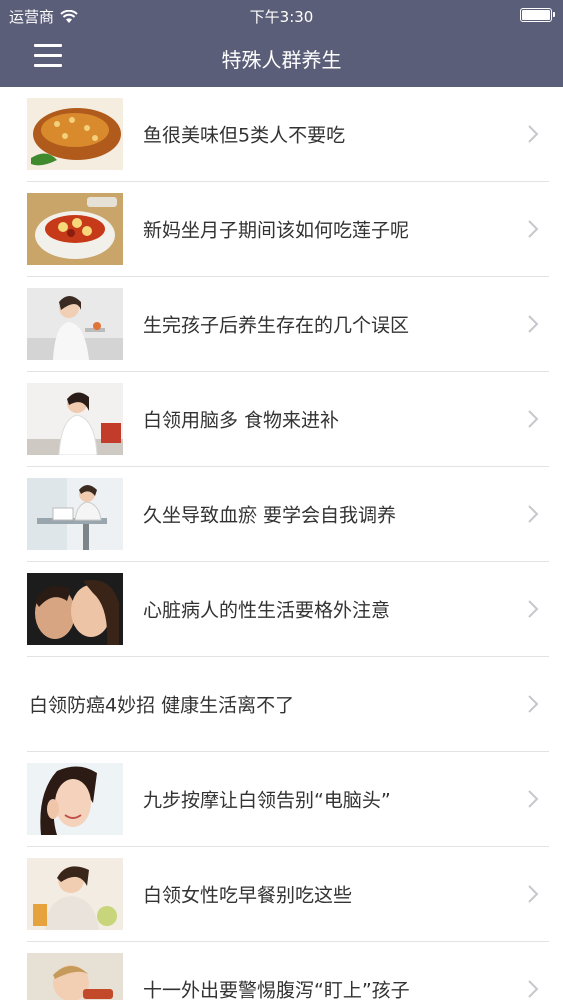 The height and width of the screenshot is (1000, 563). Describe the element at coordinates (75, 799) in the screenshot. I see `woman-face-massage-thumbnail` at that location.